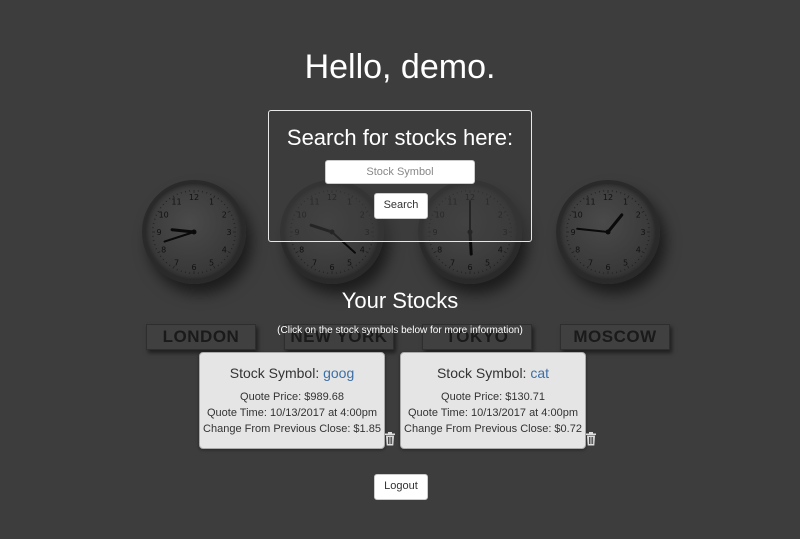 The width and height of the screenshot is (800, 539). What do you see at coordinates (292, 397) in the screenshot?
I see `quote-price: Quote Price: $989.68` at bounding box center [292, 397].